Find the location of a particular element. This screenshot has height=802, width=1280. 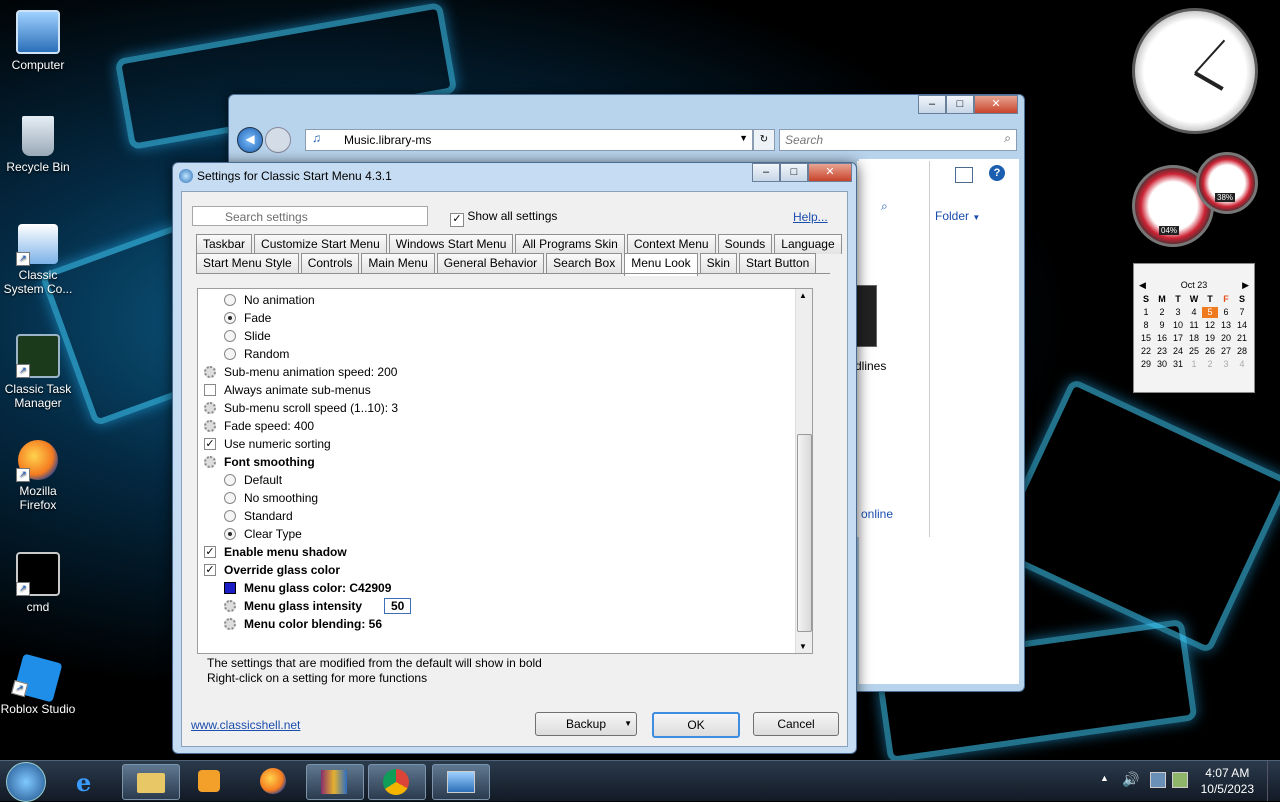

scroll-down-arrow: ▼ is located at coordinates (803, 646).